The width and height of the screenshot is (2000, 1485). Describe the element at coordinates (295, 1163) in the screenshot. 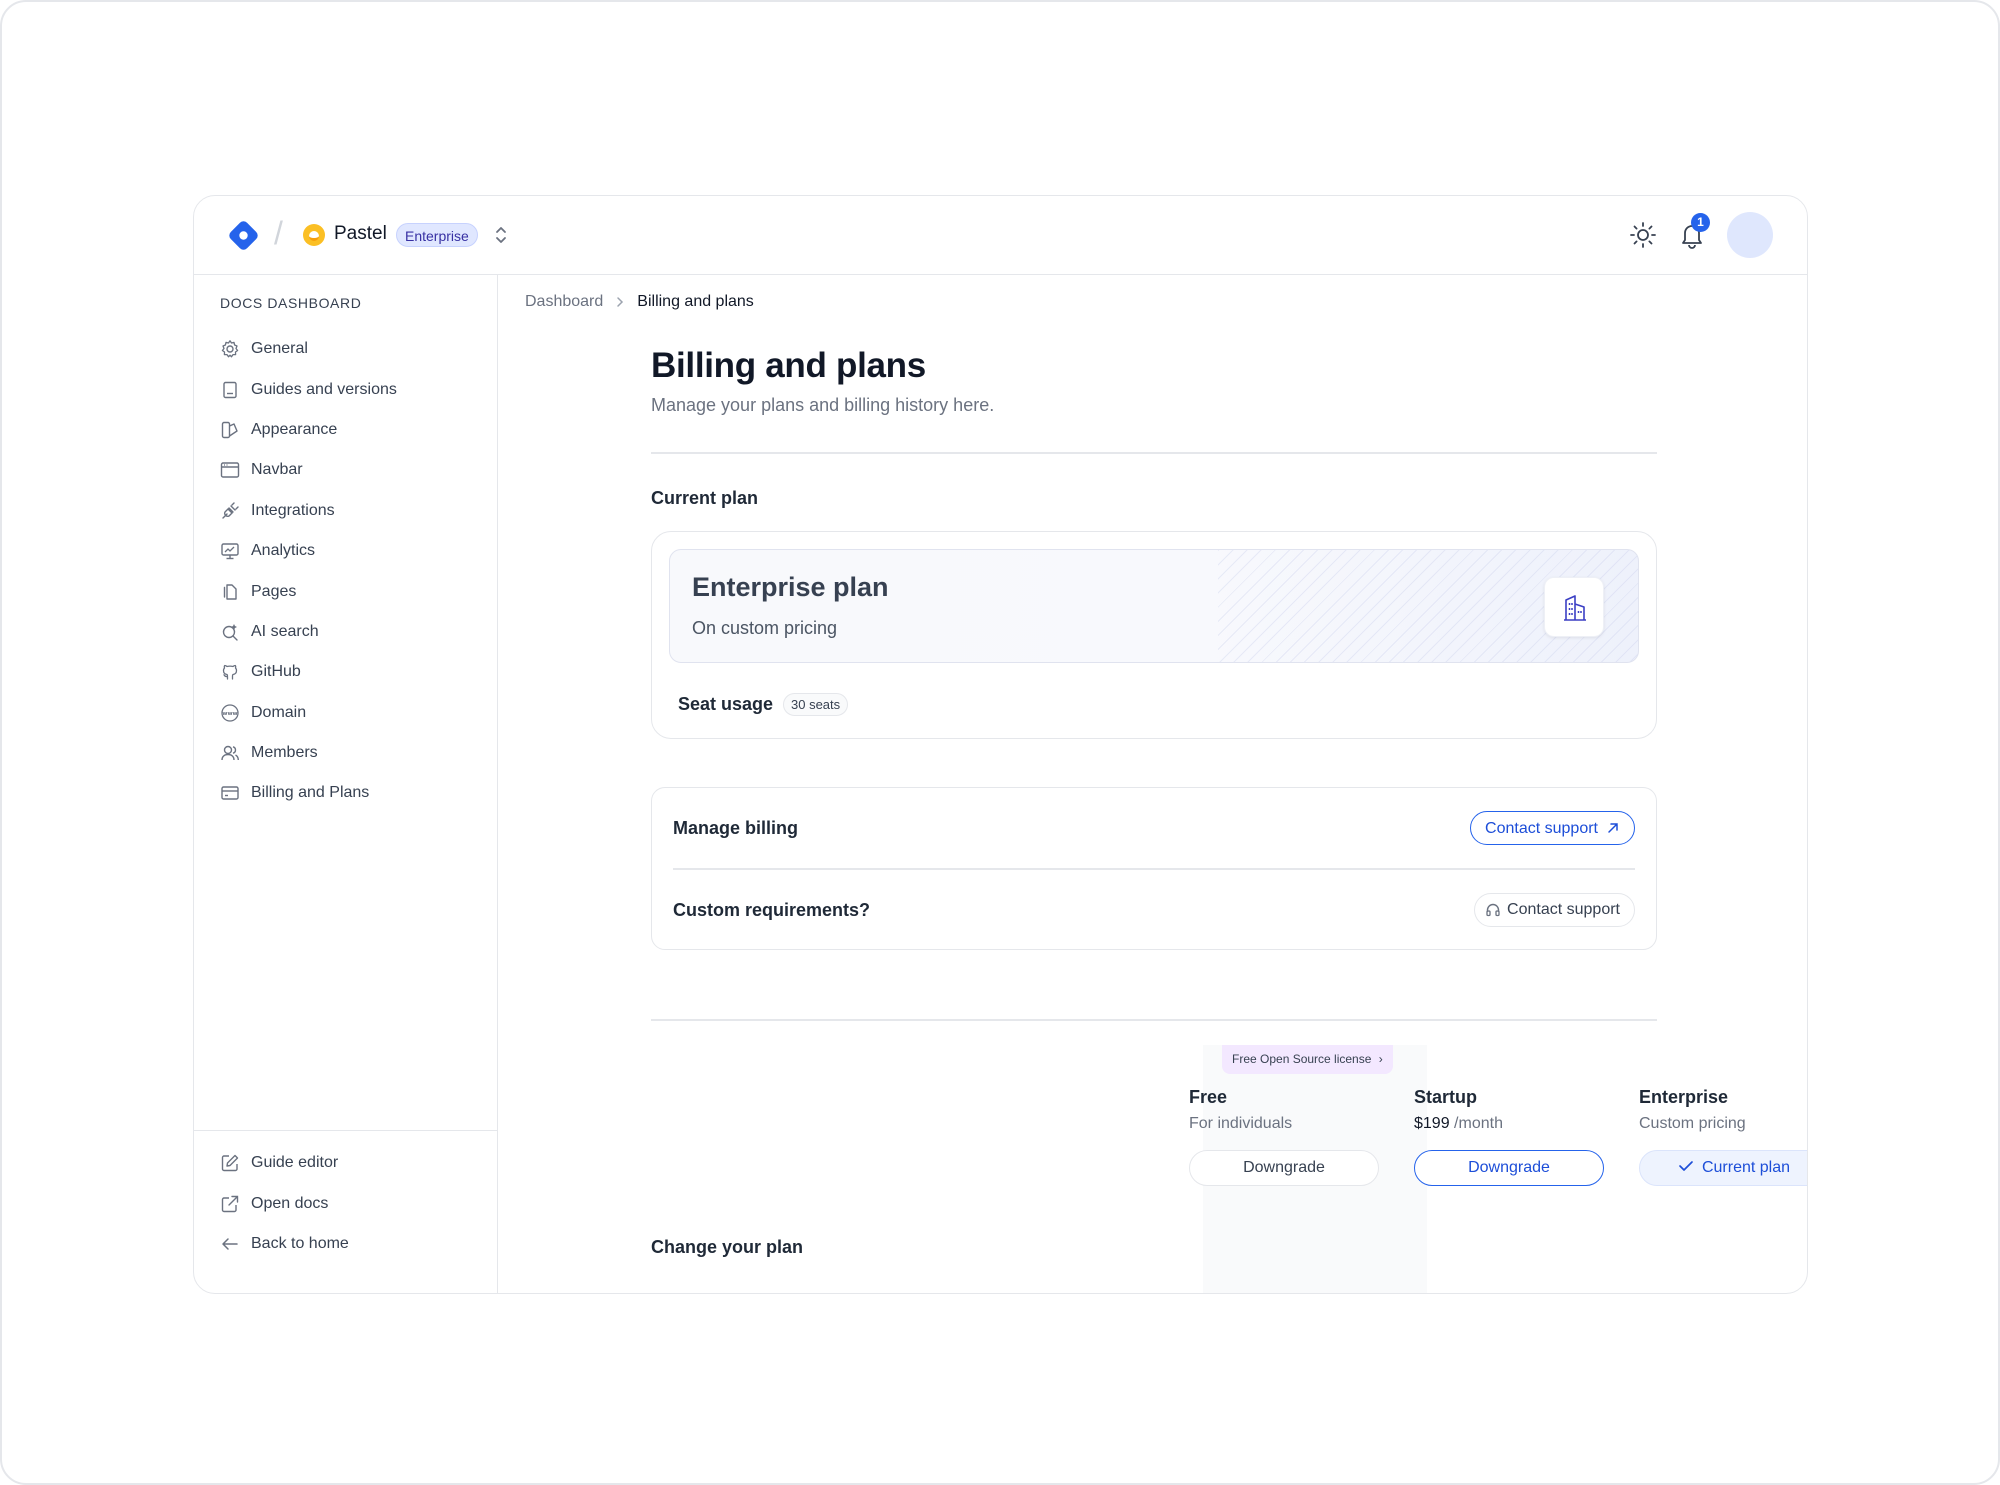

I see `guide-editor-label: Guide editor` at that location.